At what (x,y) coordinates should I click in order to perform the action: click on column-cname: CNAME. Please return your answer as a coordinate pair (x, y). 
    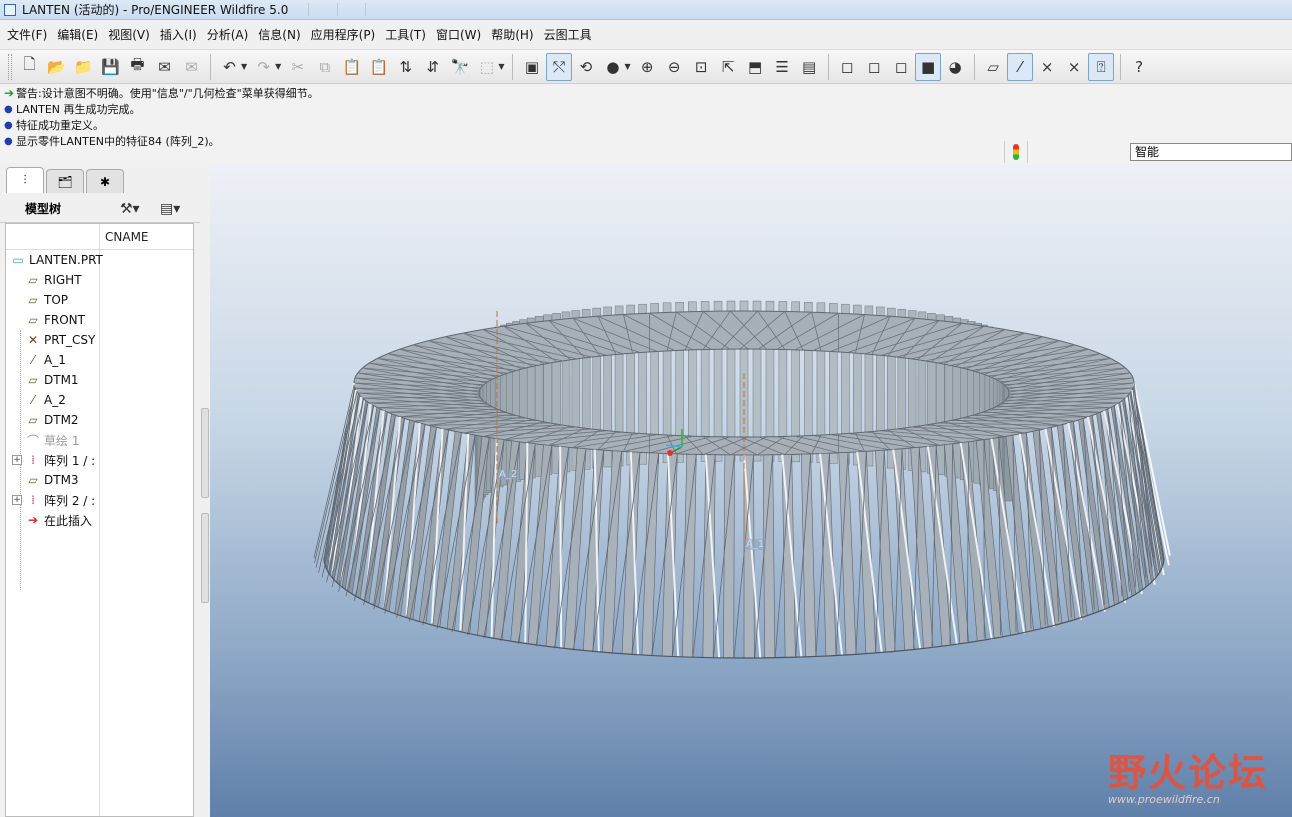
    Looking at the image, I should click on (127, 237).